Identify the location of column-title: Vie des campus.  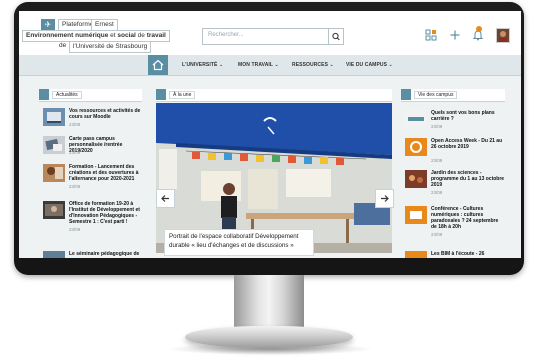
(436, 95).